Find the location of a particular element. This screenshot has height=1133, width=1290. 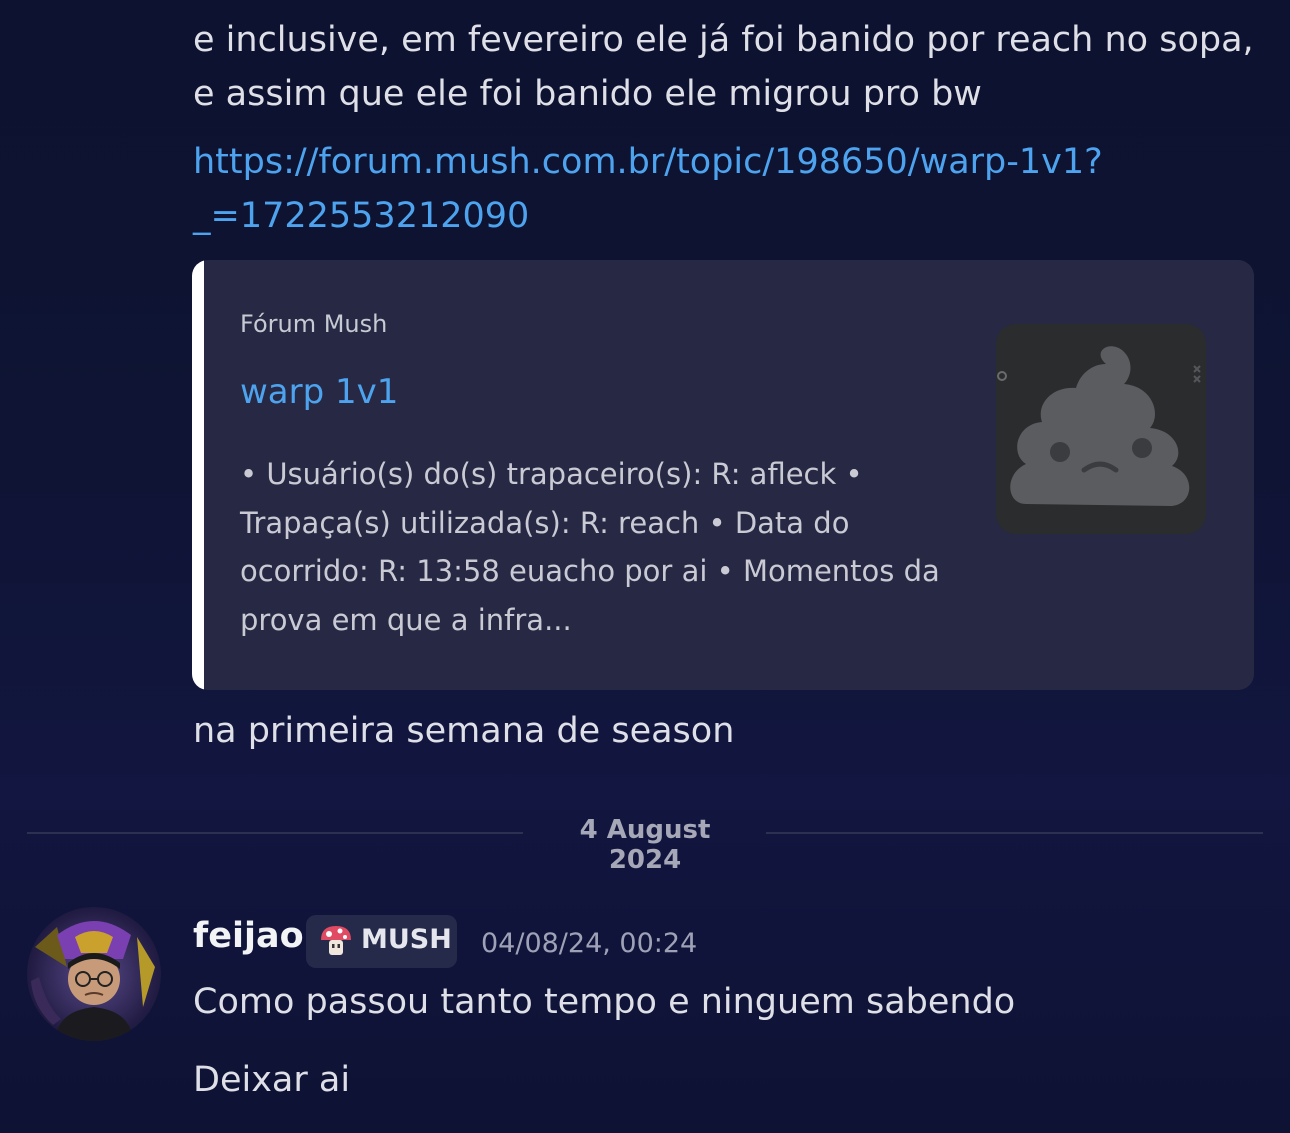

message-text-line: na primeira semana de season is located at coordinates (464, 731).